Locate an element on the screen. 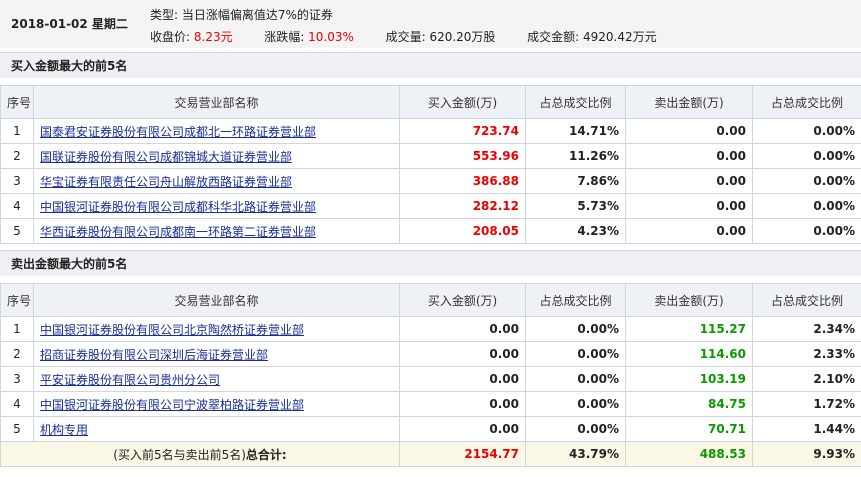  buy-pct: 7.86% is located at coordinates (575, 181).